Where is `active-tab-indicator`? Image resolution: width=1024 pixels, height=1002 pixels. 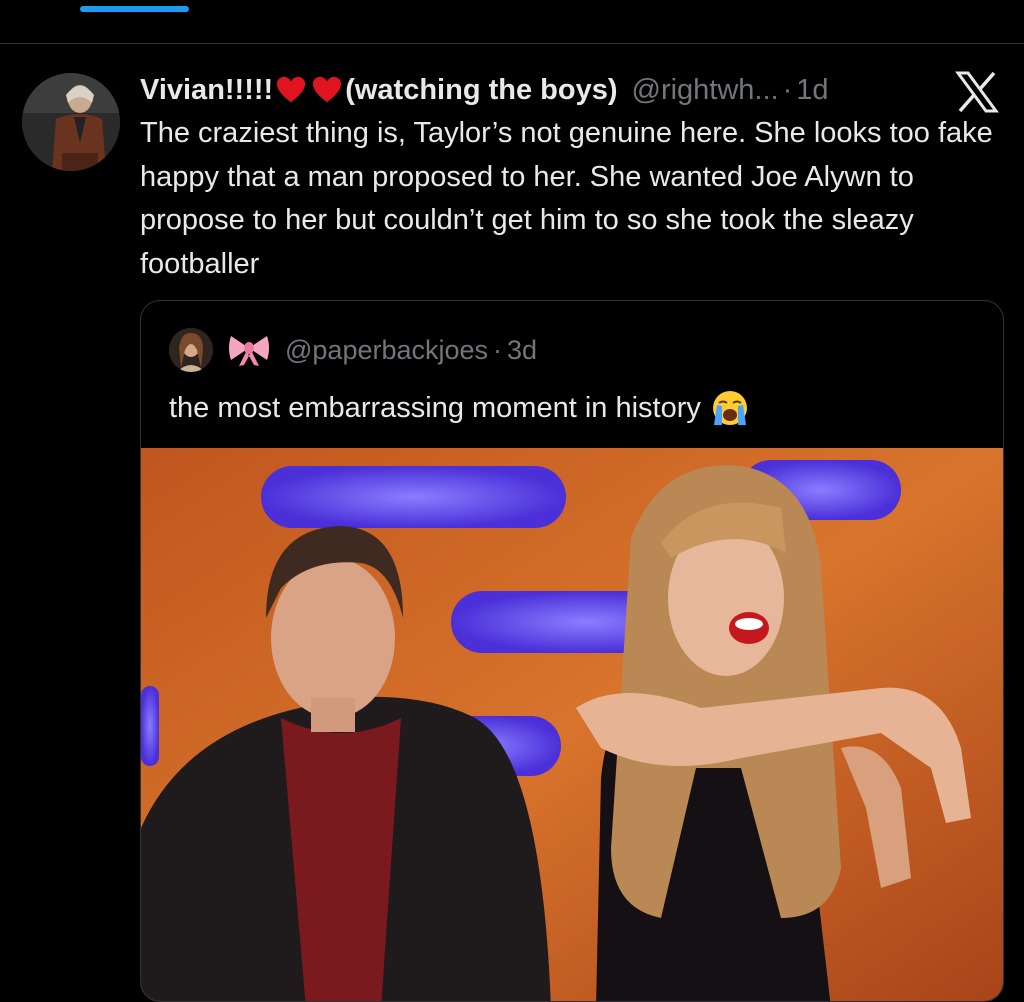 active-tab-indicator is located at coordinates (134, 9).